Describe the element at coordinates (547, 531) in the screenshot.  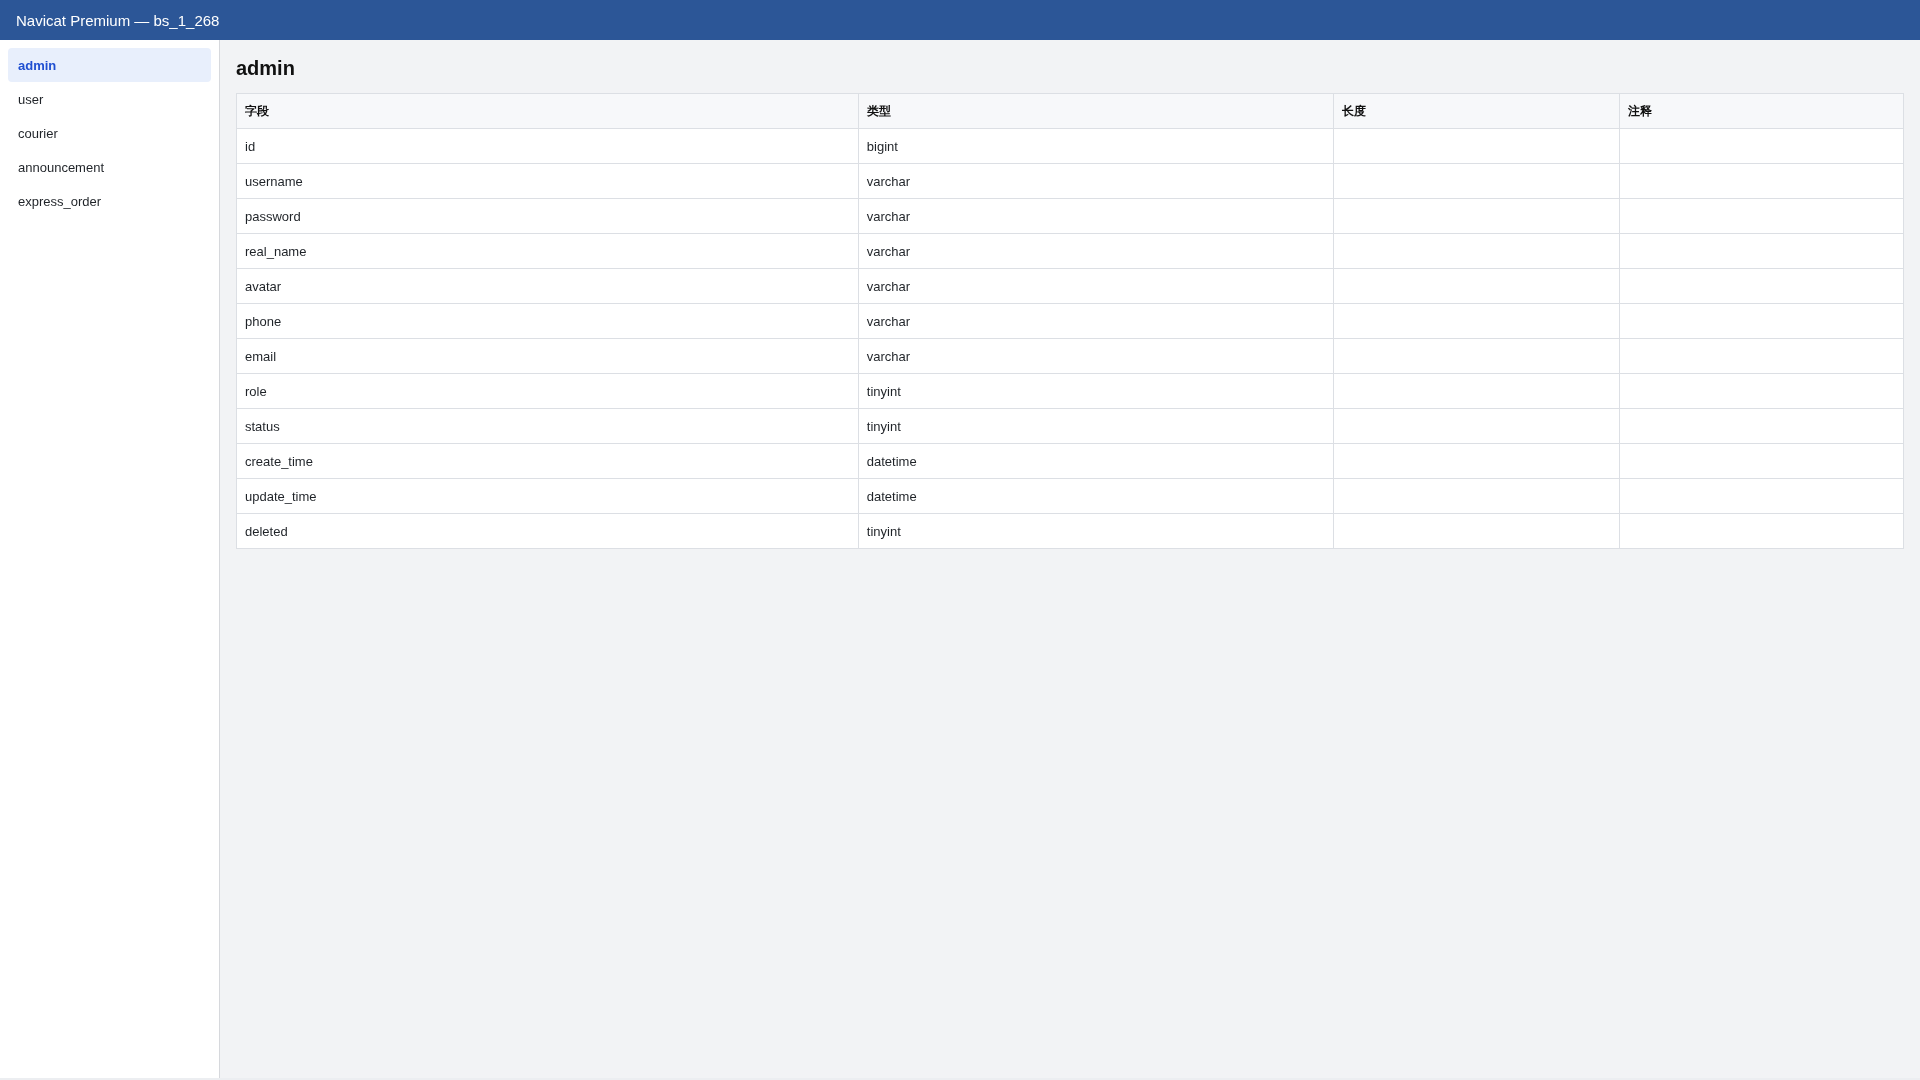
I see `table-cell: deleted` at that location.